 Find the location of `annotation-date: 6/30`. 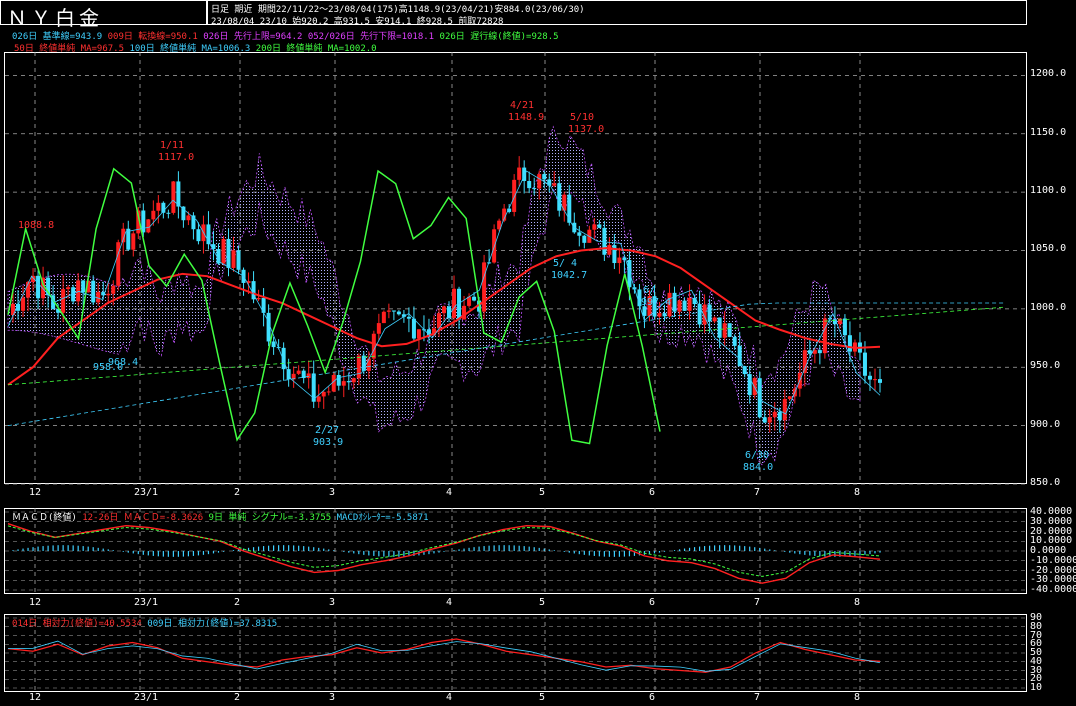

annotation-date: 6/30 is located at coordinates (757, 455).